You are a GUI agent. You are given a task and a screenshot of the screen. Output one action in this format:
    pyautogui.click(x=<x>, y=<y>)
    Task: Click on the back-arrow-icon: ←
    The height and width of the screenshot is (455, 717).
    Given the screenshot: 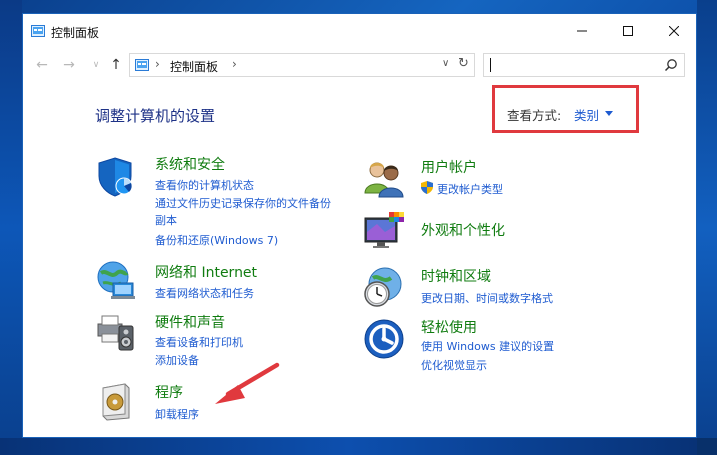 What is the action you would take?
    pyautogui.click(x=42, y=65)
    